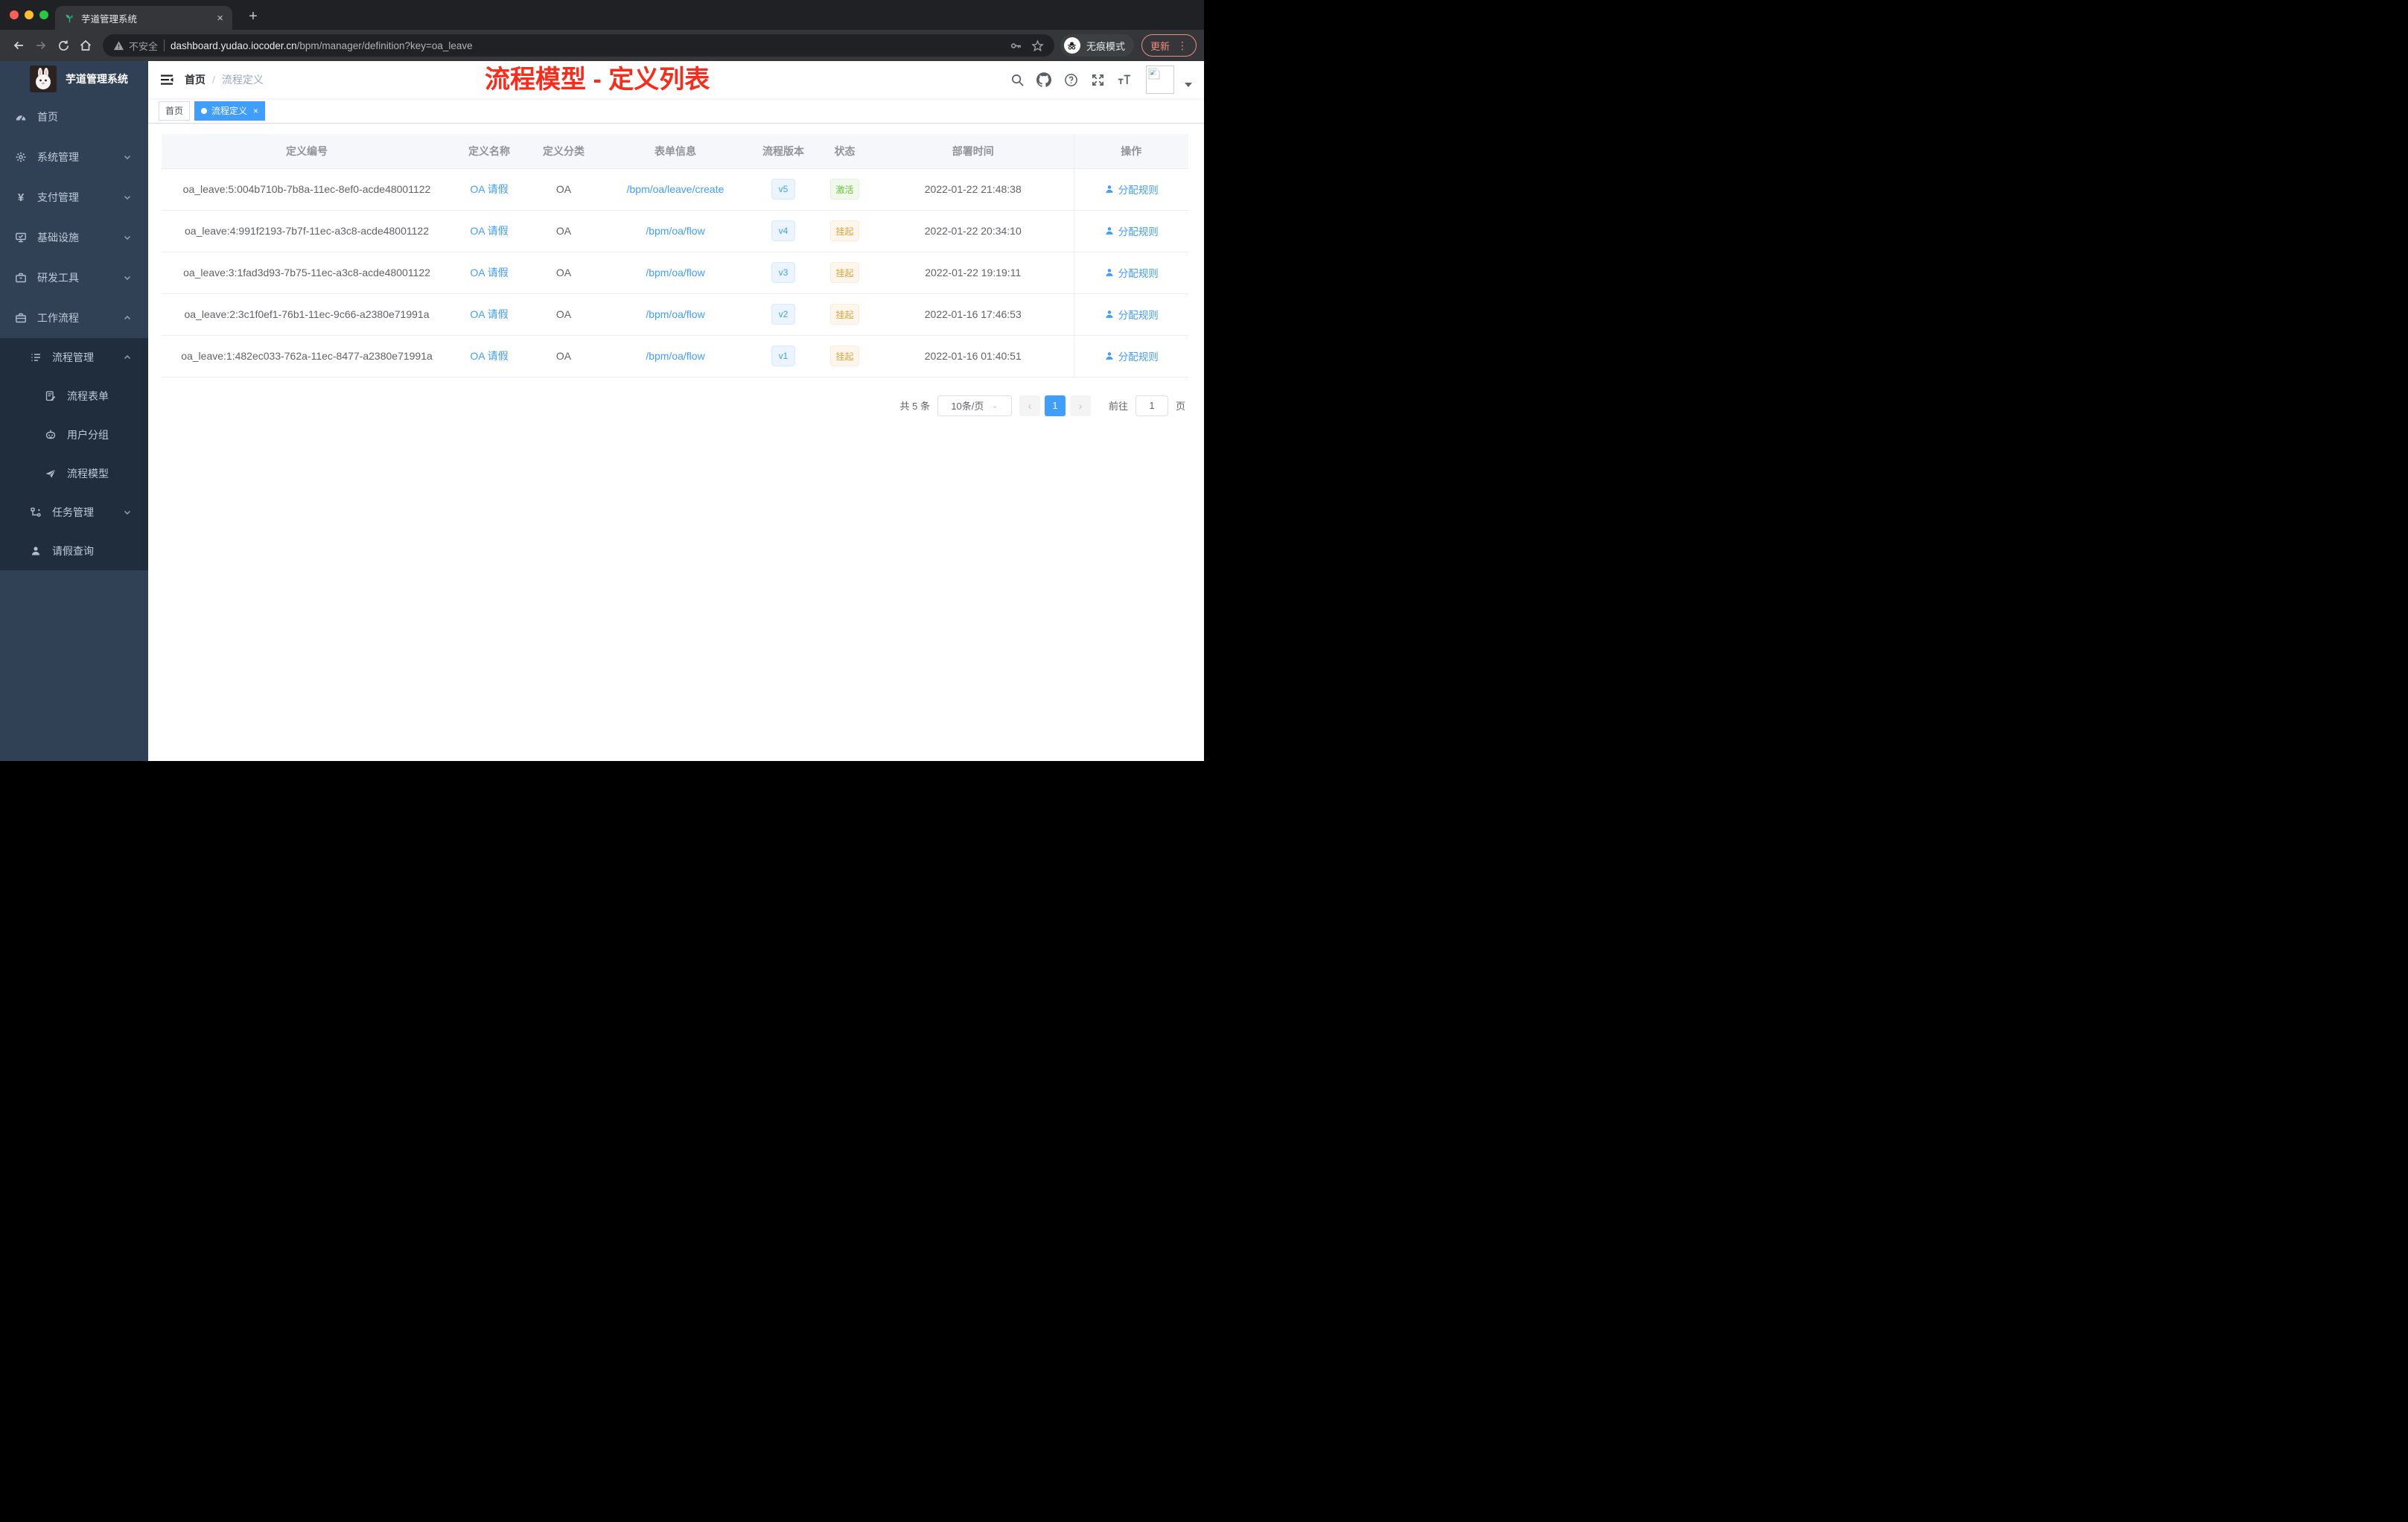 The image size is (2408, 1522). I want to click on sidebar-logo: 芋道管理系统, so click(74, 79).